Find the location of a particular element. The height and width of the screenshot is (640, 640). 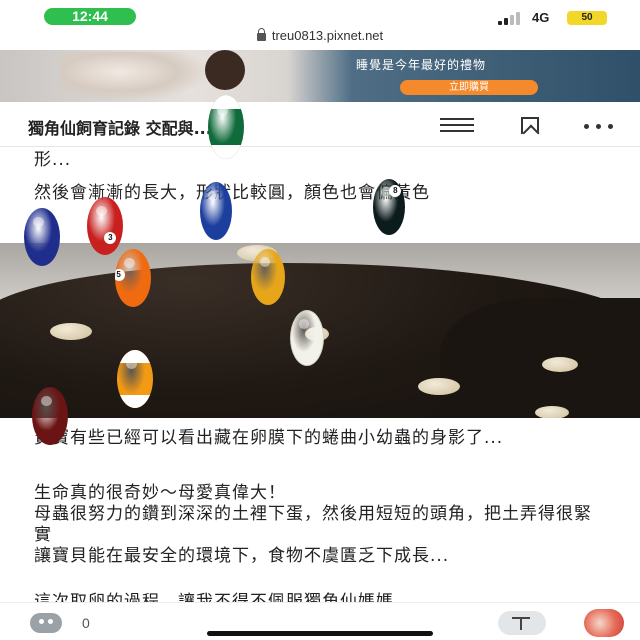

article-paragraph-3-line-1: 生命真的很奇妙～母愛真偉大！ is located at coordinates (160, 493).